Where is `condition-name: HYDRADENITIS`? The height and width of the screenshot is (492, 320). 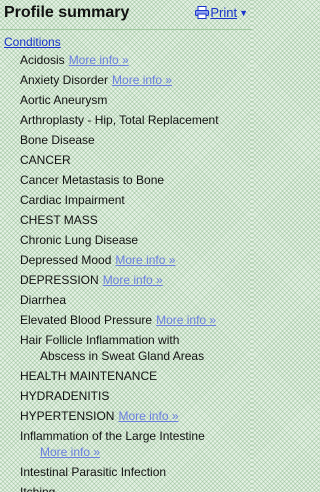
condition-name: HYDRADENITIS is located at coordinates (65, 396).